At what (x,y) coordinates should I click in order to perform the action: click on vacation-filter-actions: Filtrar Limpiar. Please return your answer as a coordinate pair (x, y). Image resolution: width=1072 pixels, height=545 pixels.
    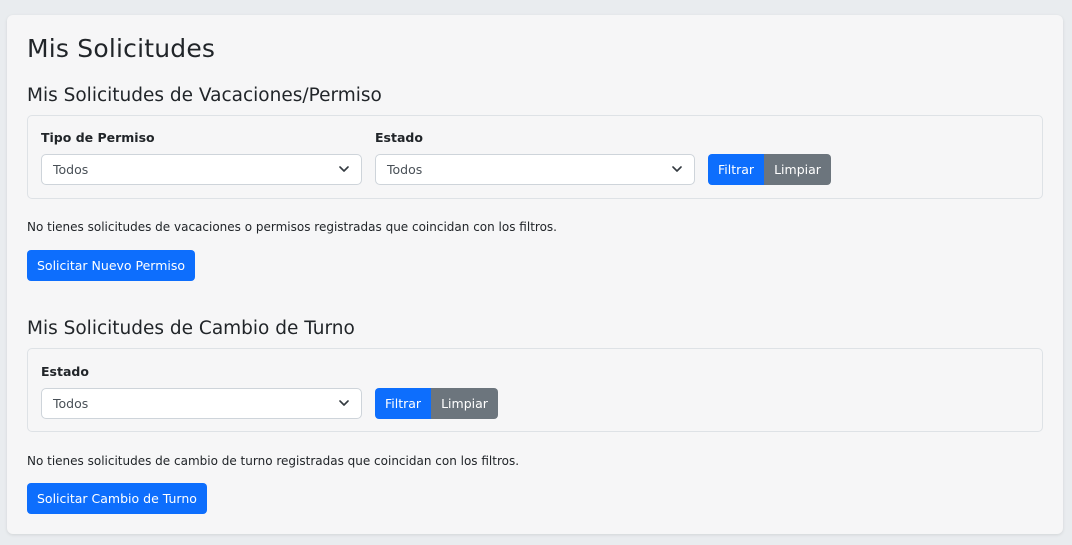
    Looking at the image, I should click on (769, 169).